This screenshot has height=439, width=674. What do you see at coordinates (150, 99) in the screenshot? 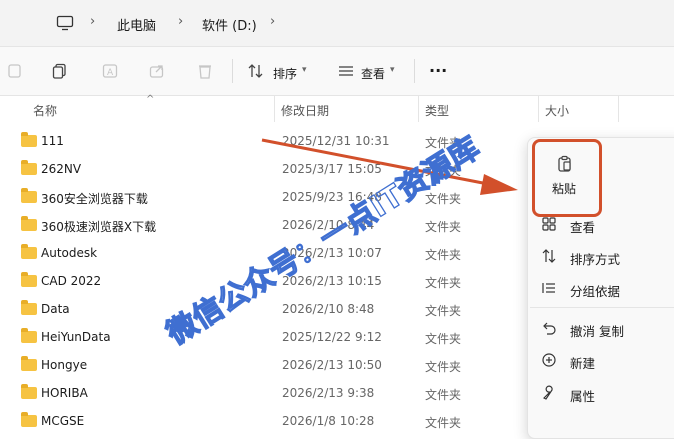
I see `sort-ascending-icon: ^` at bounding box center [150, 99].